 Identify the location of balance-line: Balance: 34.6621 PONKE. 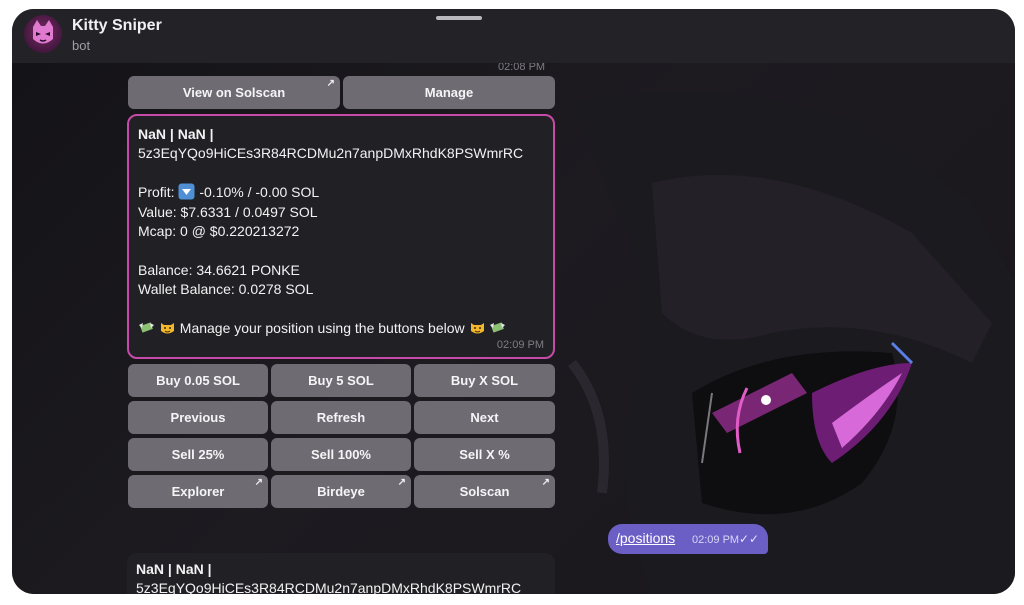
(219, 269).